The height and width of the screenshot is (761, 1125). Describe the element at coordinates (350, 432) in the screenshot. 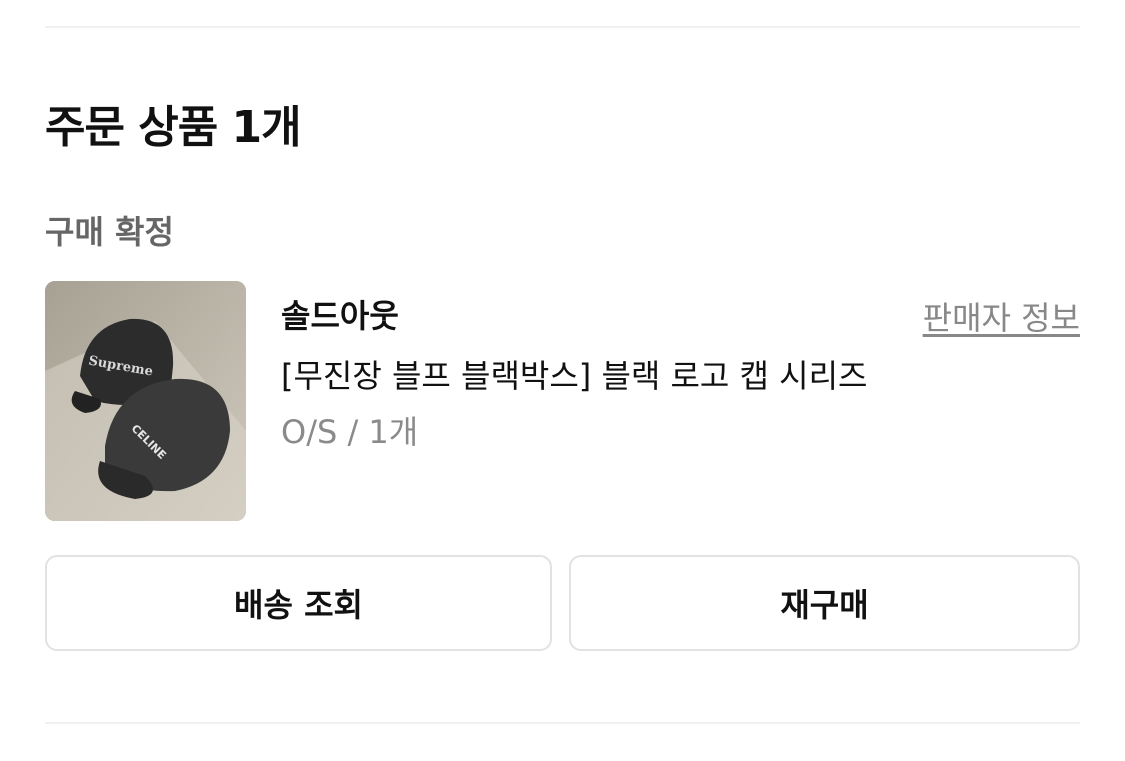

I see `product-option: O/S / 1개` at that location.